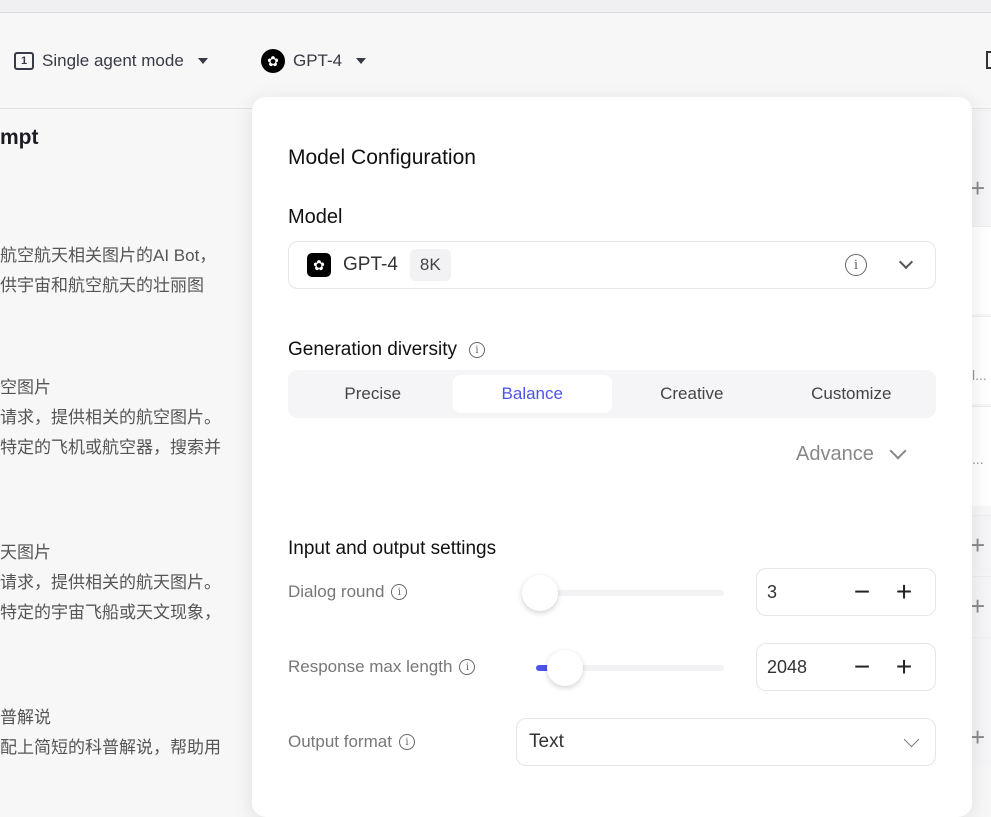 The height and width of the screenshot is (817, 991). Describe the element at coordinates (110, 612) in the screenshot. I see `text-line: 特定的宇宙飞船或天文现象，` at that location.